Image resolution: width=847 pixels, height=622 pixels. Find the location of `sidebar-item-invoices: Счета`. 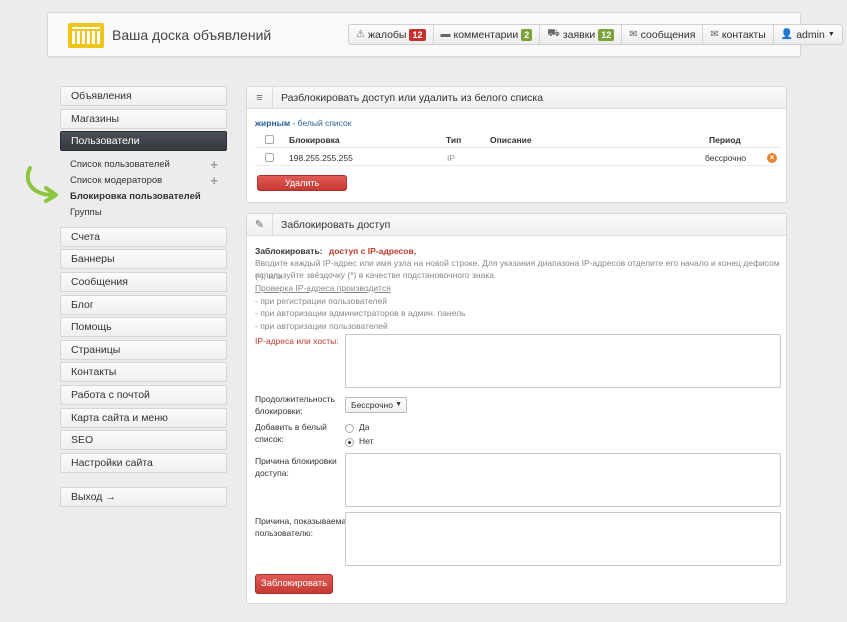

sidebar-item-invoices: Счета is located at coordinates (143, 236).